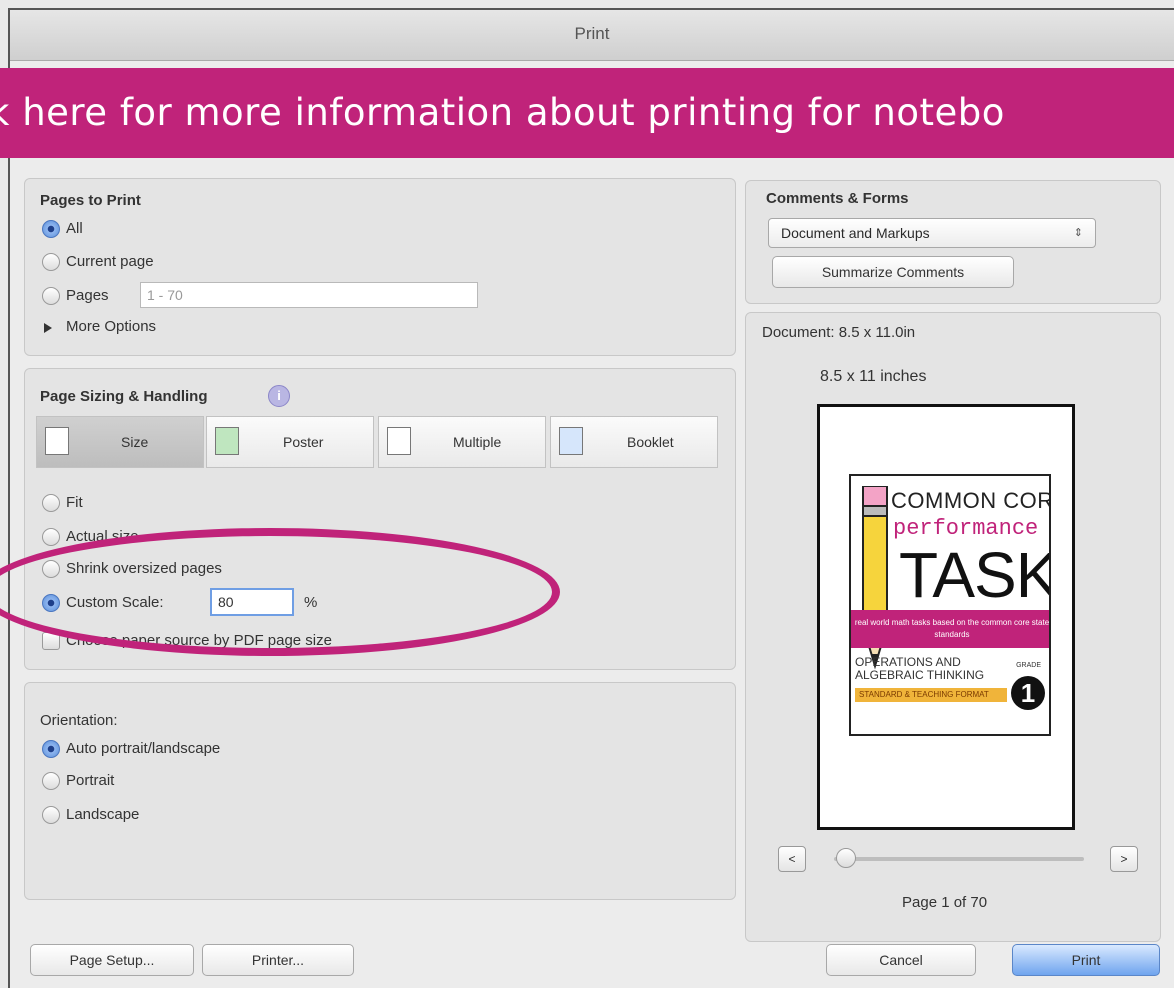 The width and height of the screenshot is (1174, 988). I want to click on tab-multiple: Multiple, so click(462, 442).